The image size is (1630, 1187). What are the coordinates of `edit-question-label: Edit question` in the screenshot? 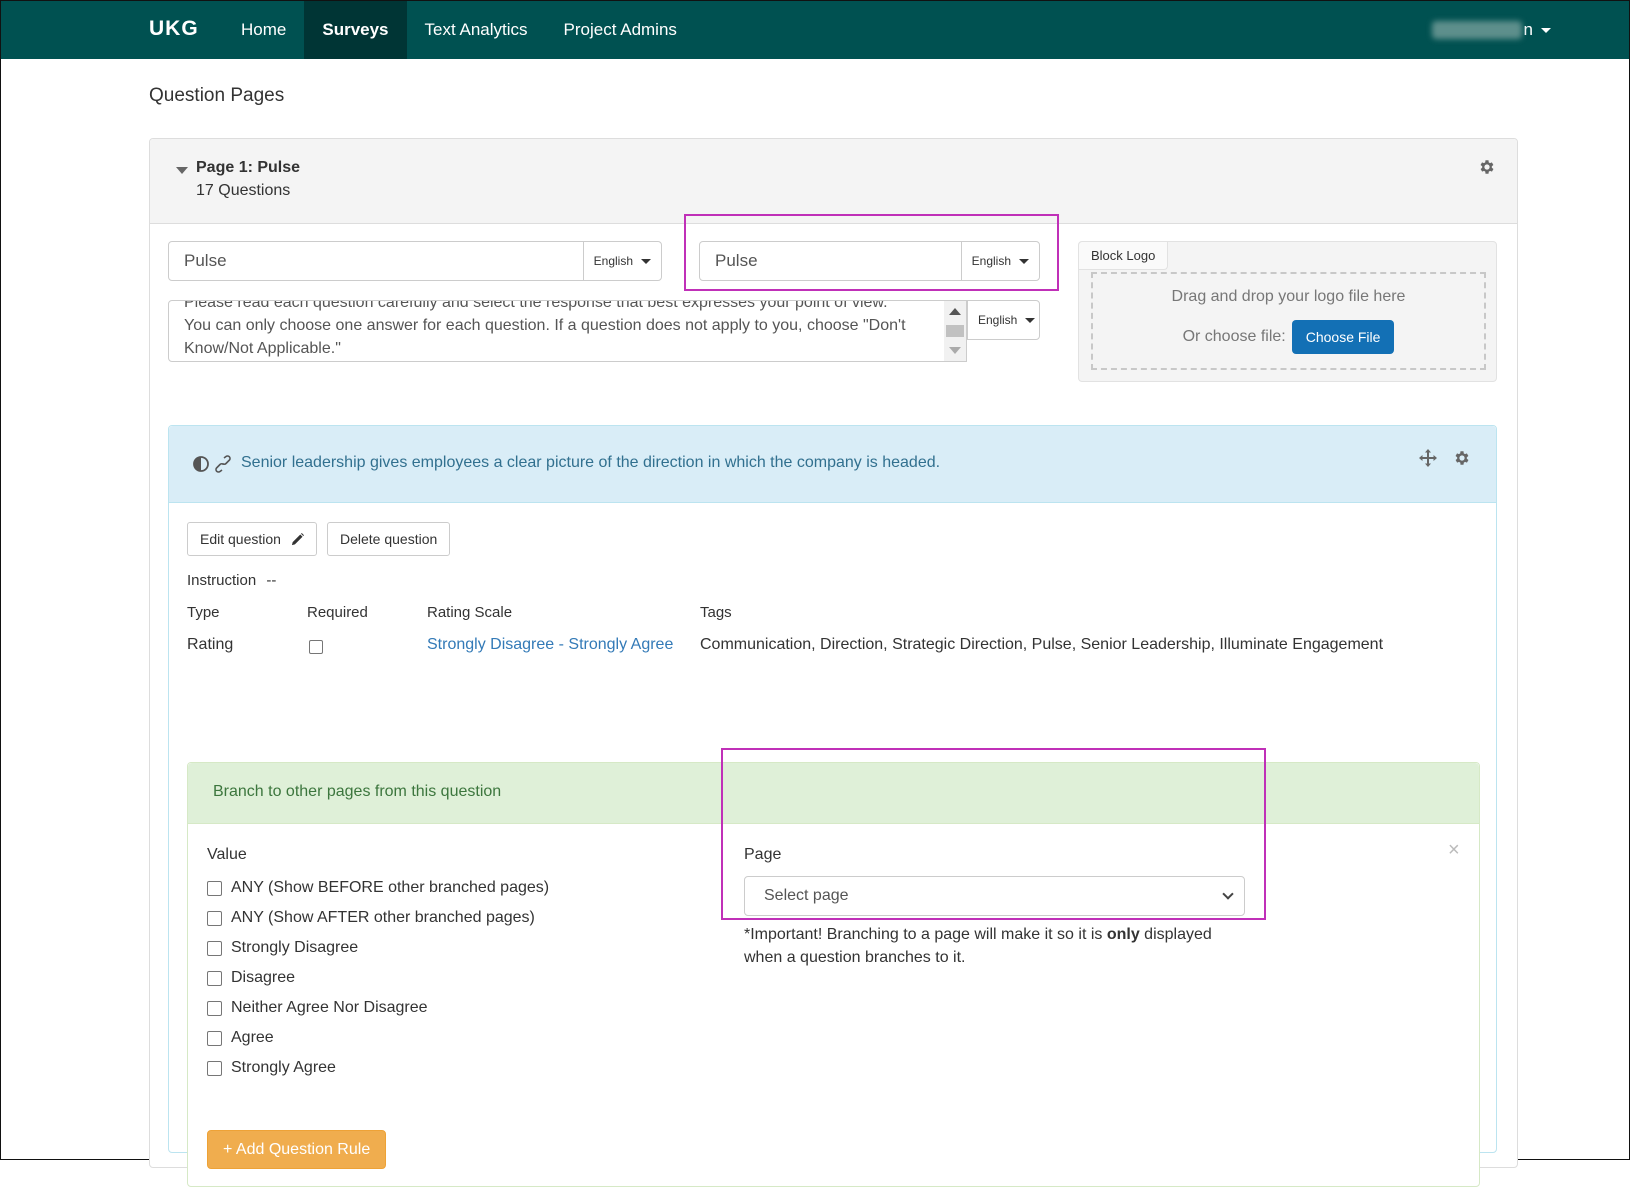 It's located at (240, 539).